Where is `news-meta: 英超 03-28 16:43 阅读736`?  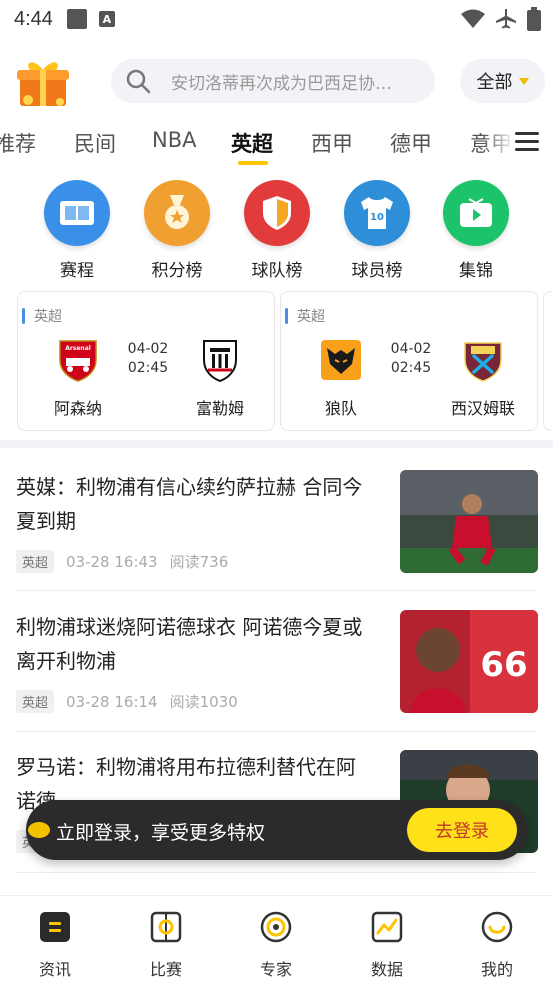 news-meta: 英超 03-28 16:43 阅读736 is located at coordinates (122, 561).